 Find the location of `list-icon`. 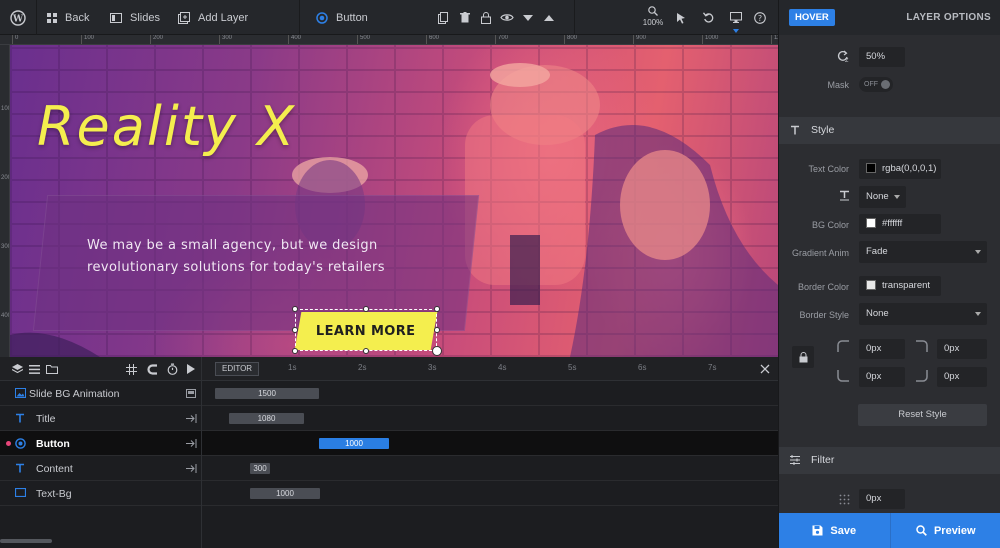

list-icon is located at coordinates (34, 369).